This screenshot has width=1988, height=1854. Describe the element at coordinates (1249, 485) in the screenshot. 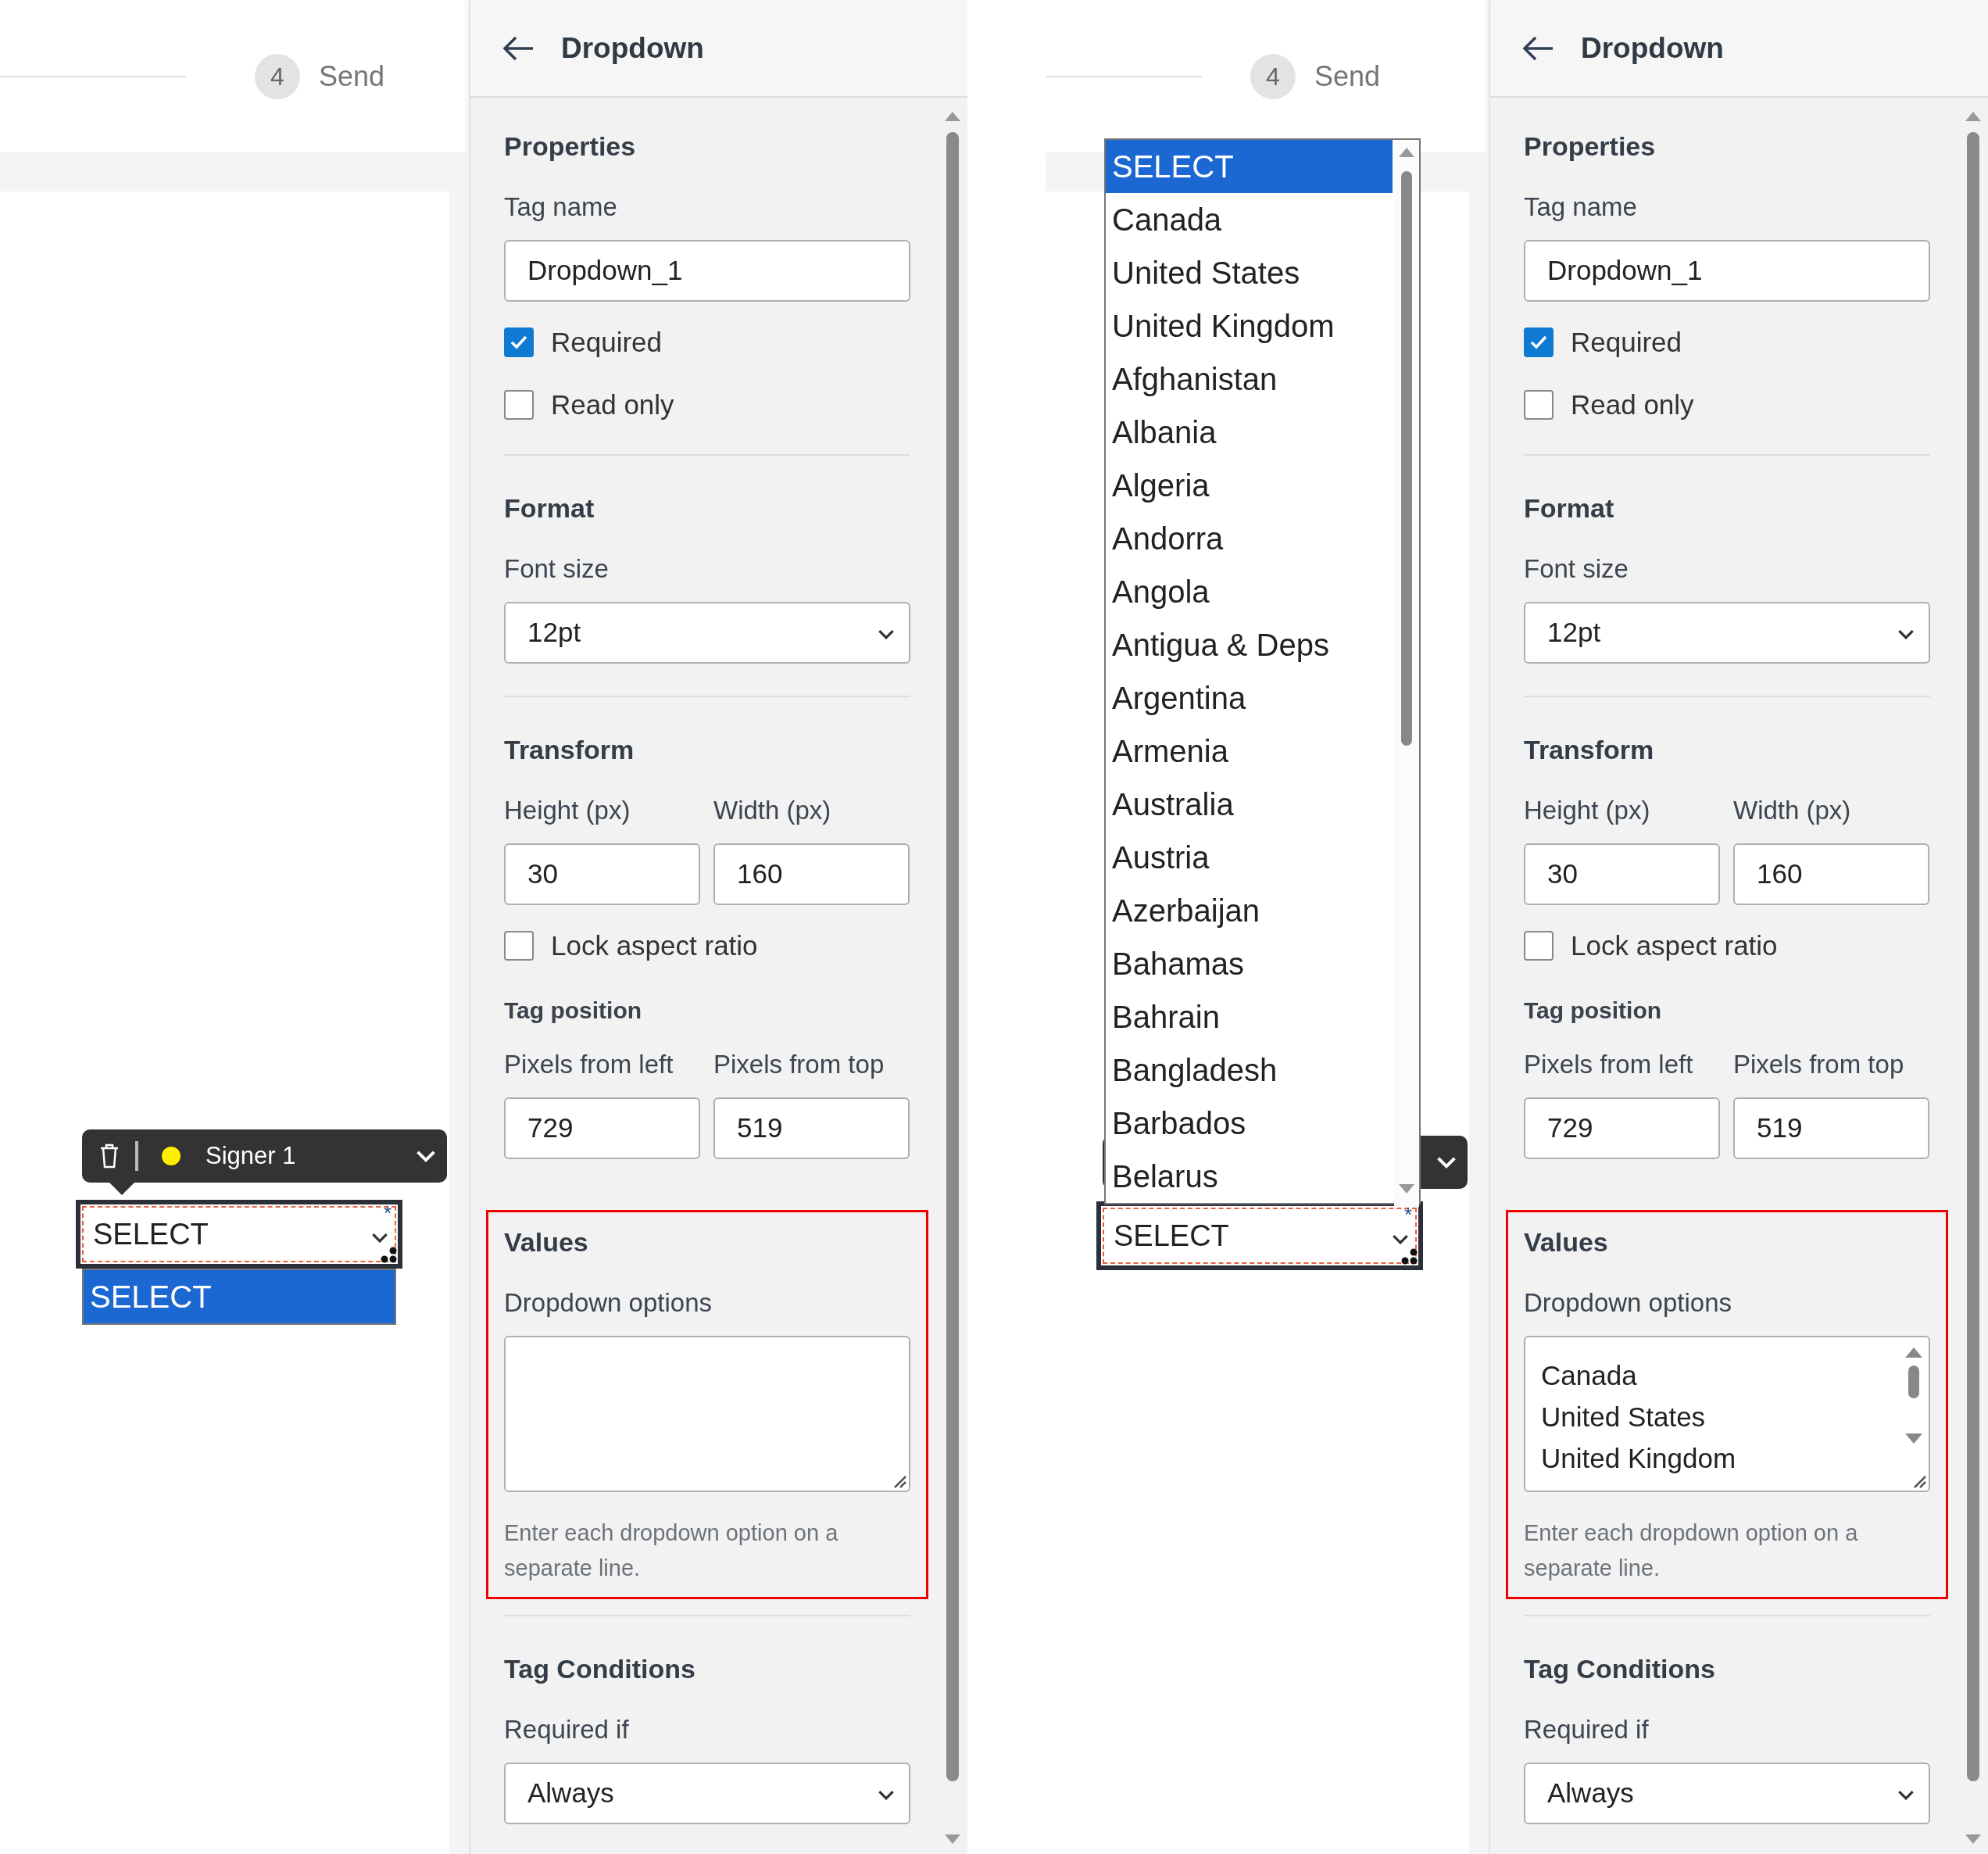

I see `list-option: Algeria` at that location.